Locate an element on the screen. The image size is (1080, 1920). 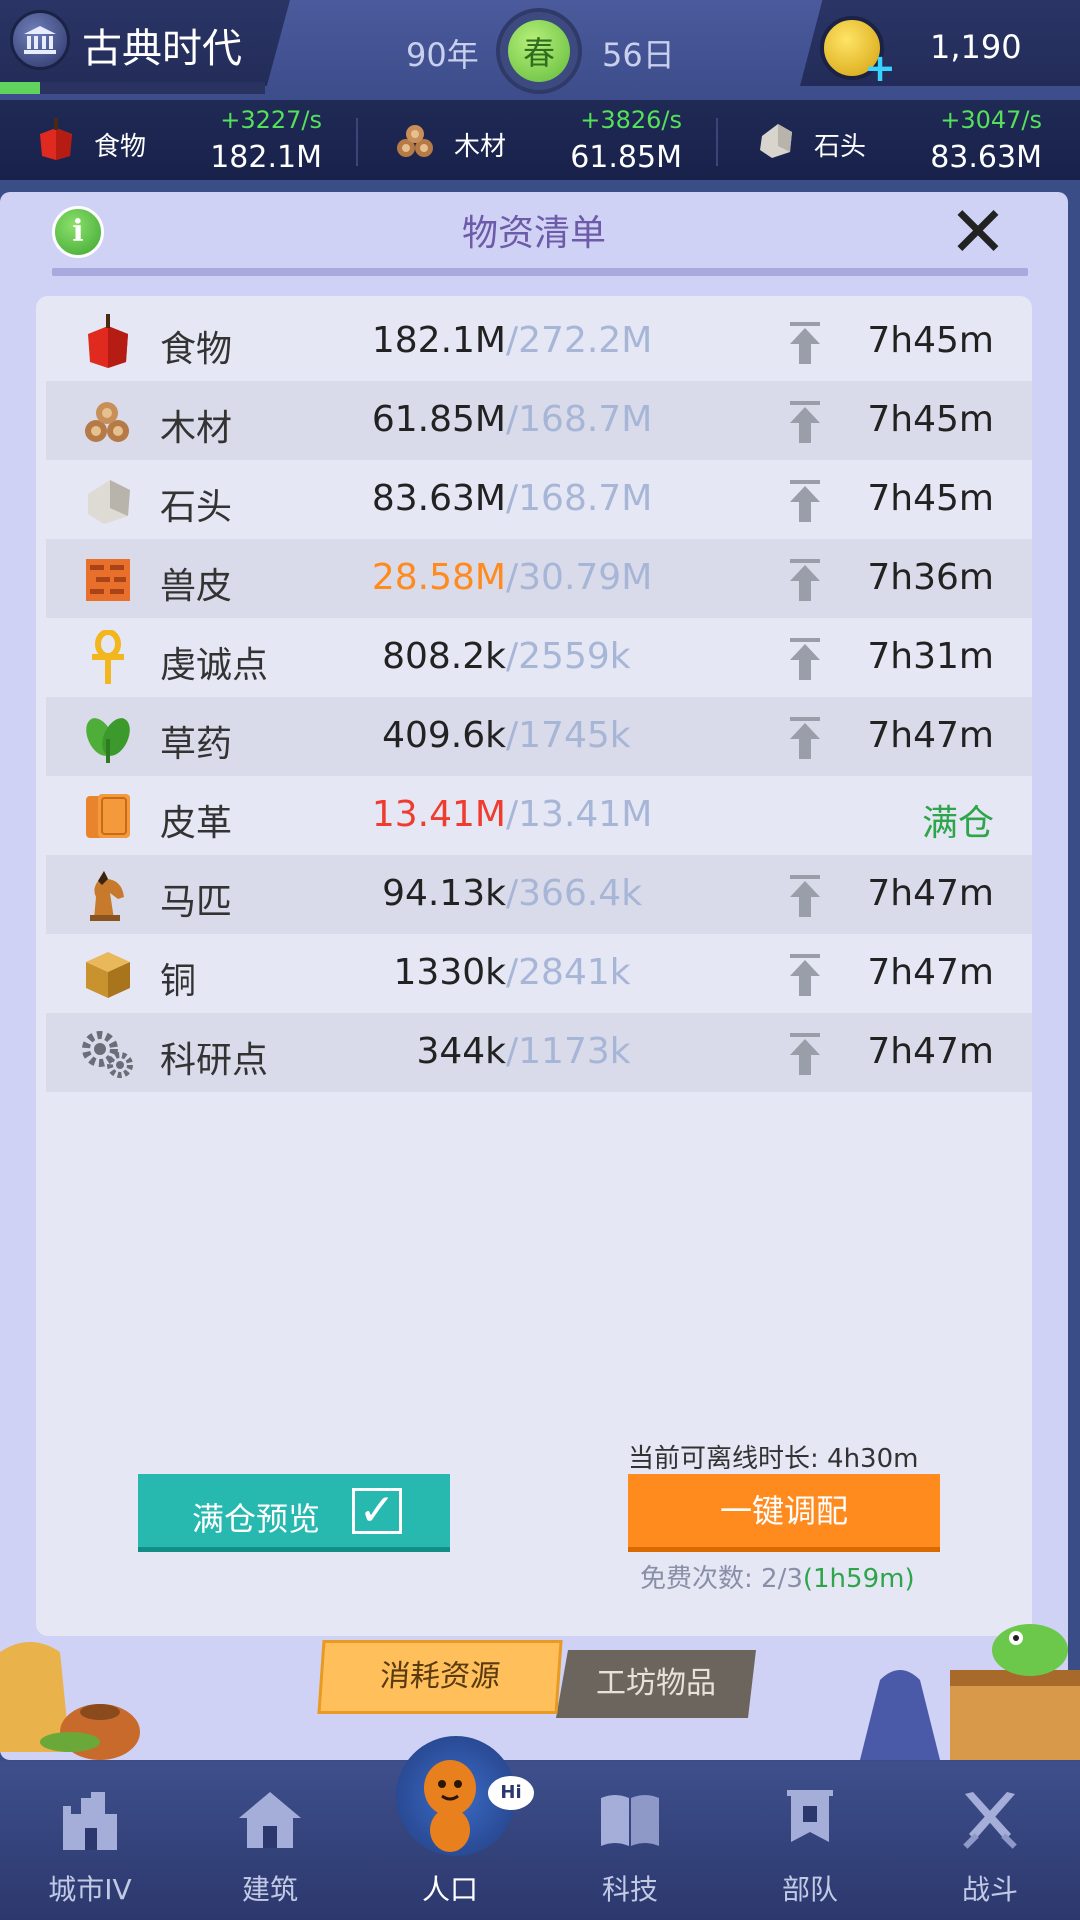
era-progress-fill is located at coordinates (20, 88).